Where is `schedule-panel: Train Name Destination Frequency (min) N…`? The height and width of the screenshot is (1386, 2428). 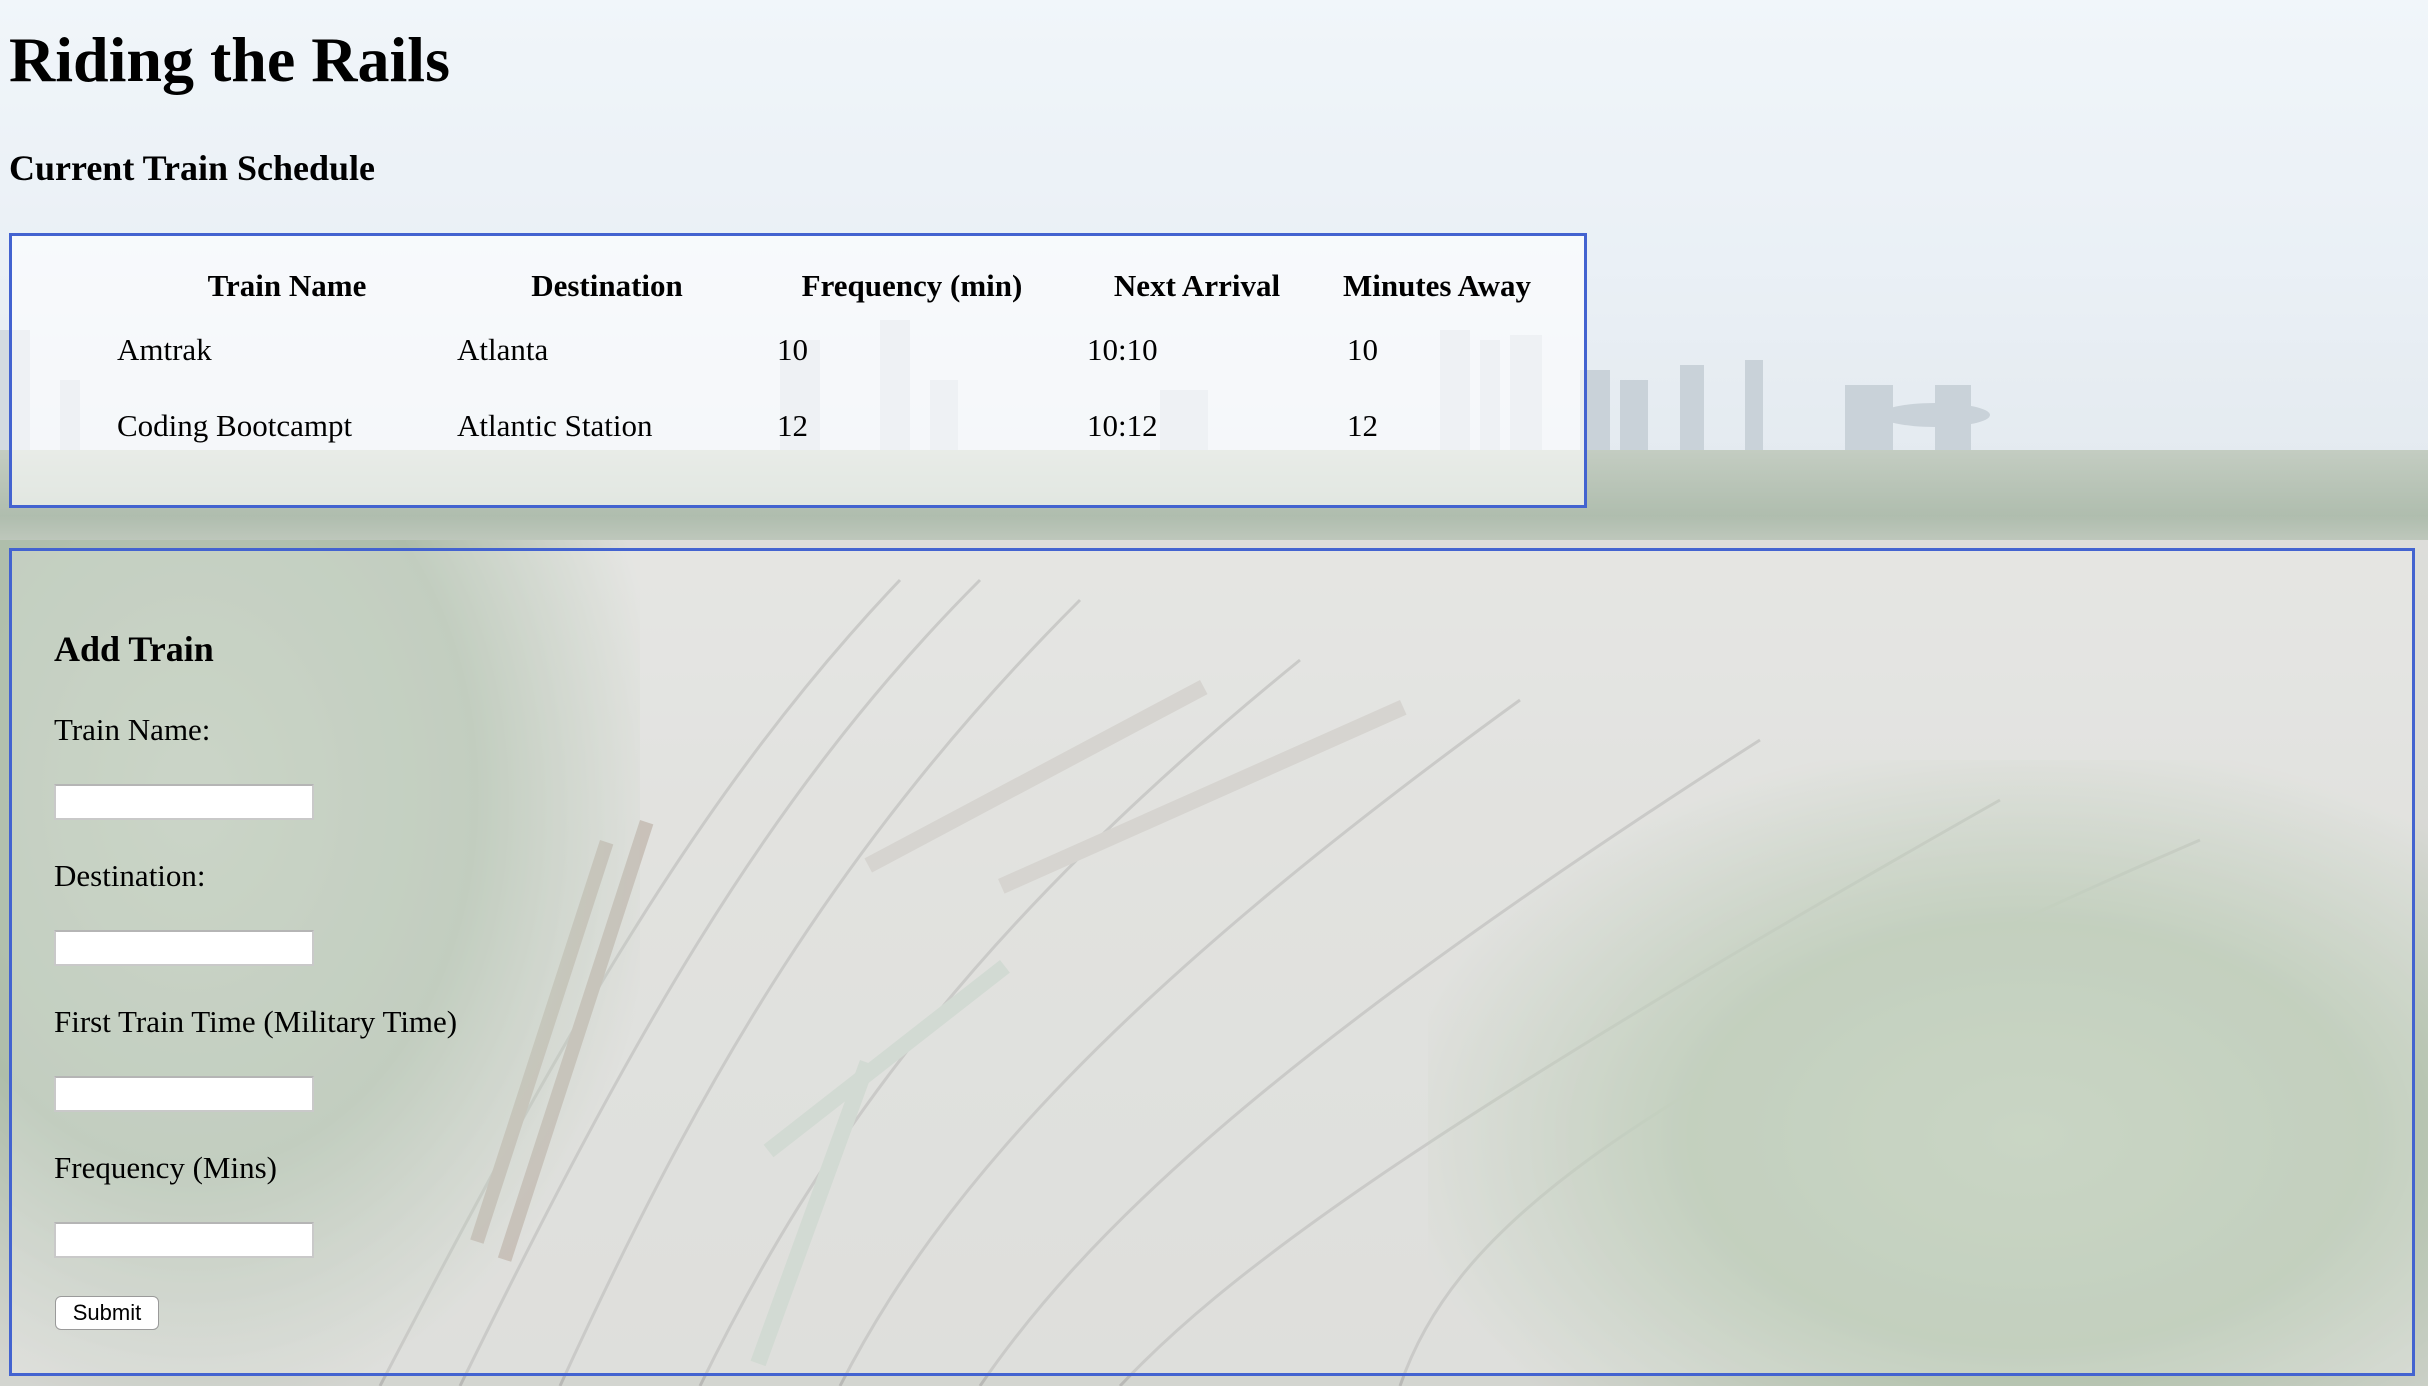 schedule-panel: Train Name Destination Frequency (min) N… is located at coordinates (798, 370).